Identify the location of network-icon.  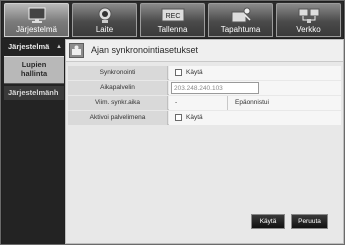
(308, 15).